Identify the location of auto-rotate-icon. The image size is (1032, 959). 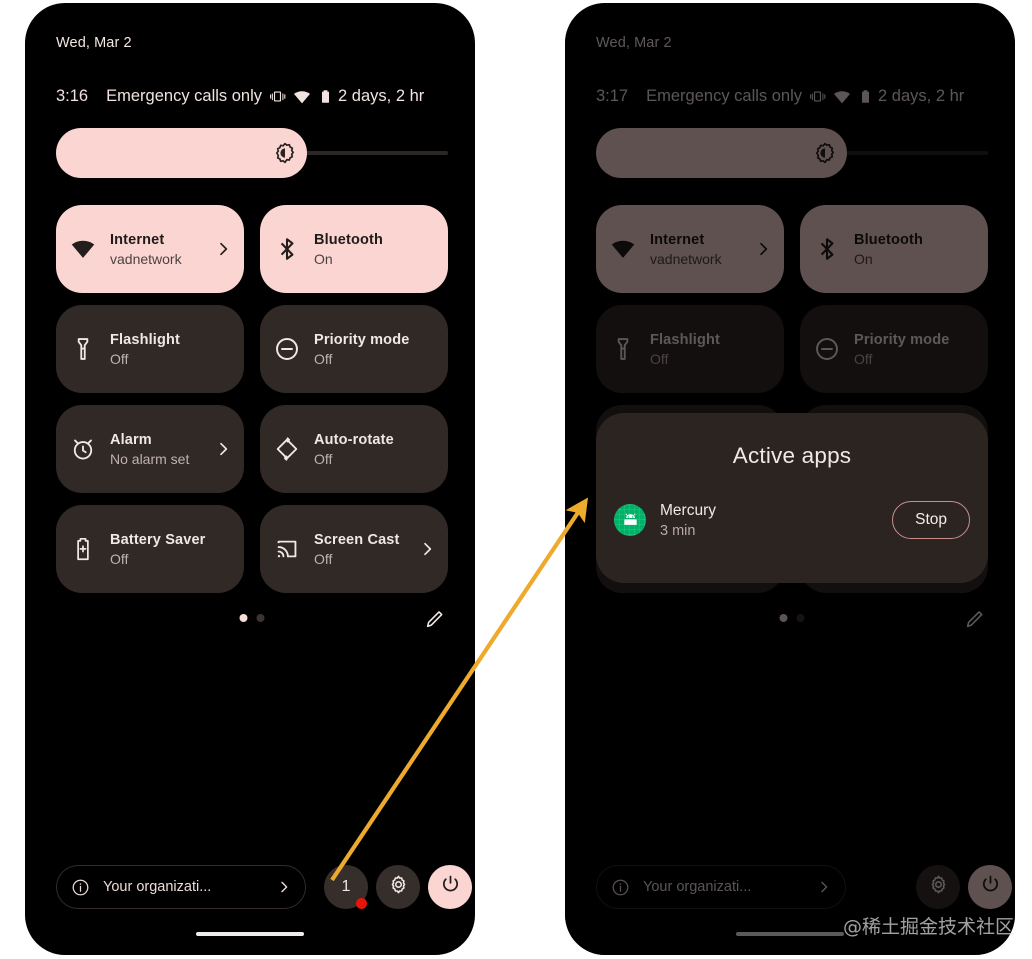
(287, 449).